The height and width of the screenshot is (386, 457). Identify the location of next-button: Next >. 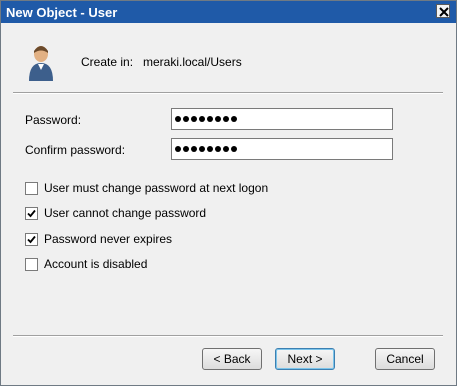
(305, 359).